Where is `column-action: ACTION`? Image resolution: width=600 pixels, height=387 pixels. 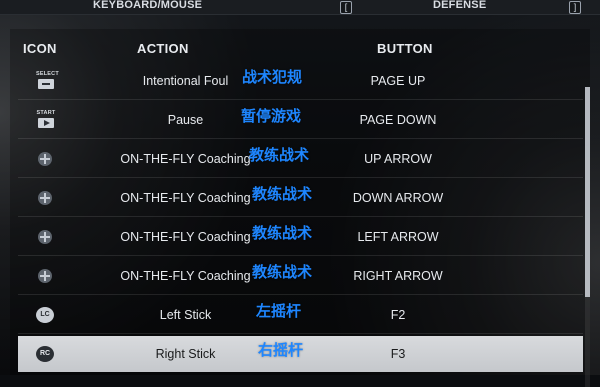
column-action: ACTION is located at coordinates (163, 48).